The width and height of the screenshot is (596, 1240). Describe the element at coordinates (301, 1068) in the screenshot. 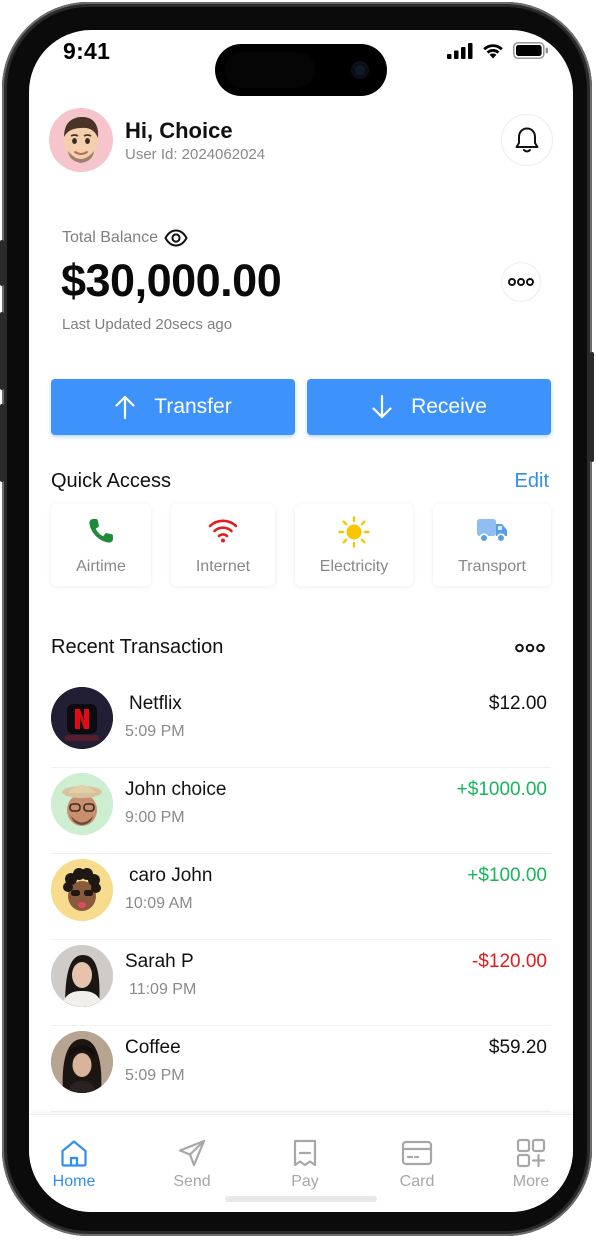

I see `transaction-row: Coffee 5:09 PM $59.20` at that location.